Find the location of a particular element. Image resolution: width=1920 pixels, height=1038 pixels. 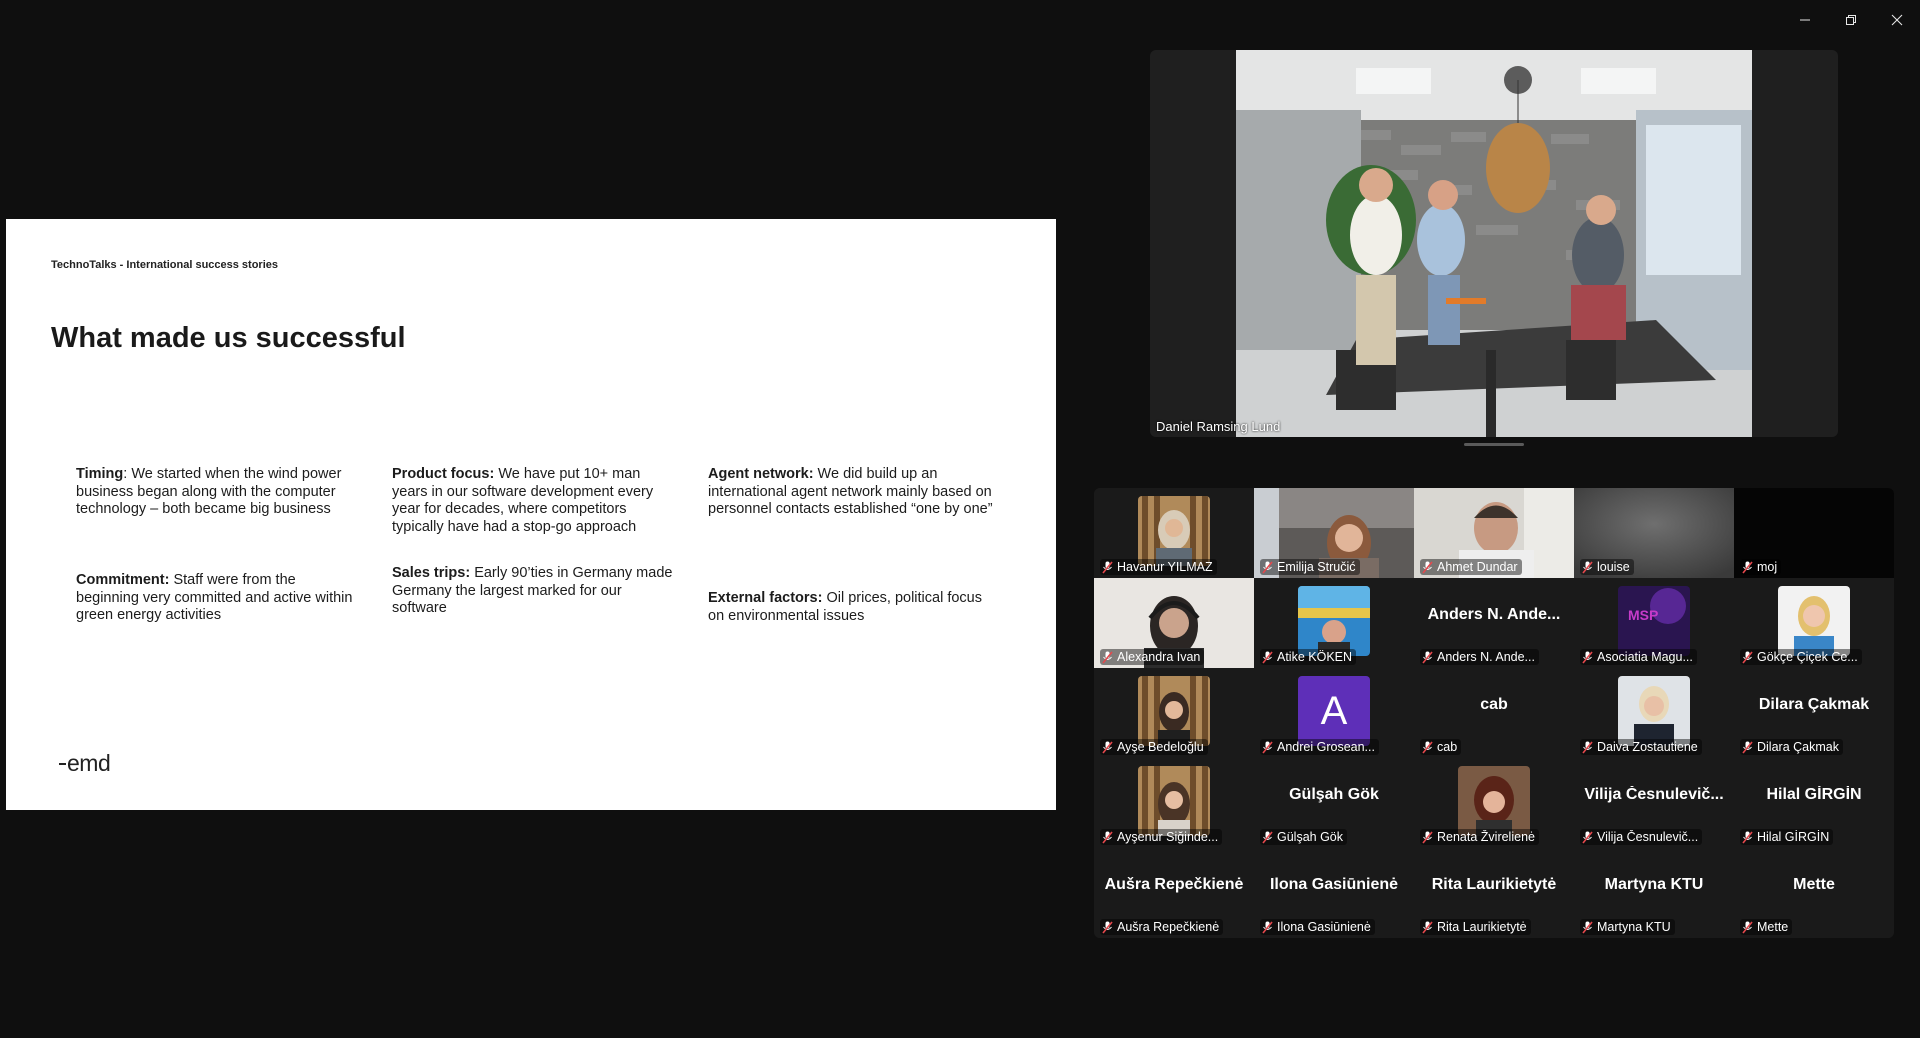

resize-handle is located at coordinates (1494, 444).